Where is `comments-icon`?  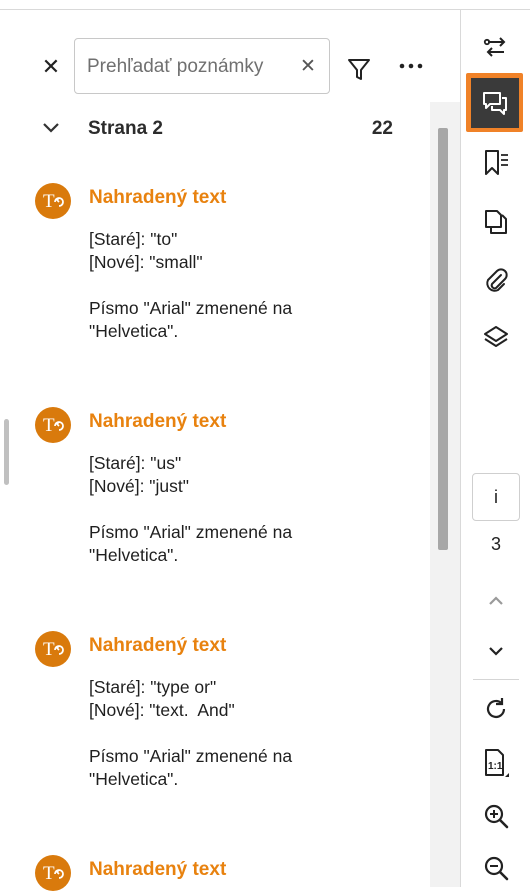
comments-icon is located at coordinates (494, 103).